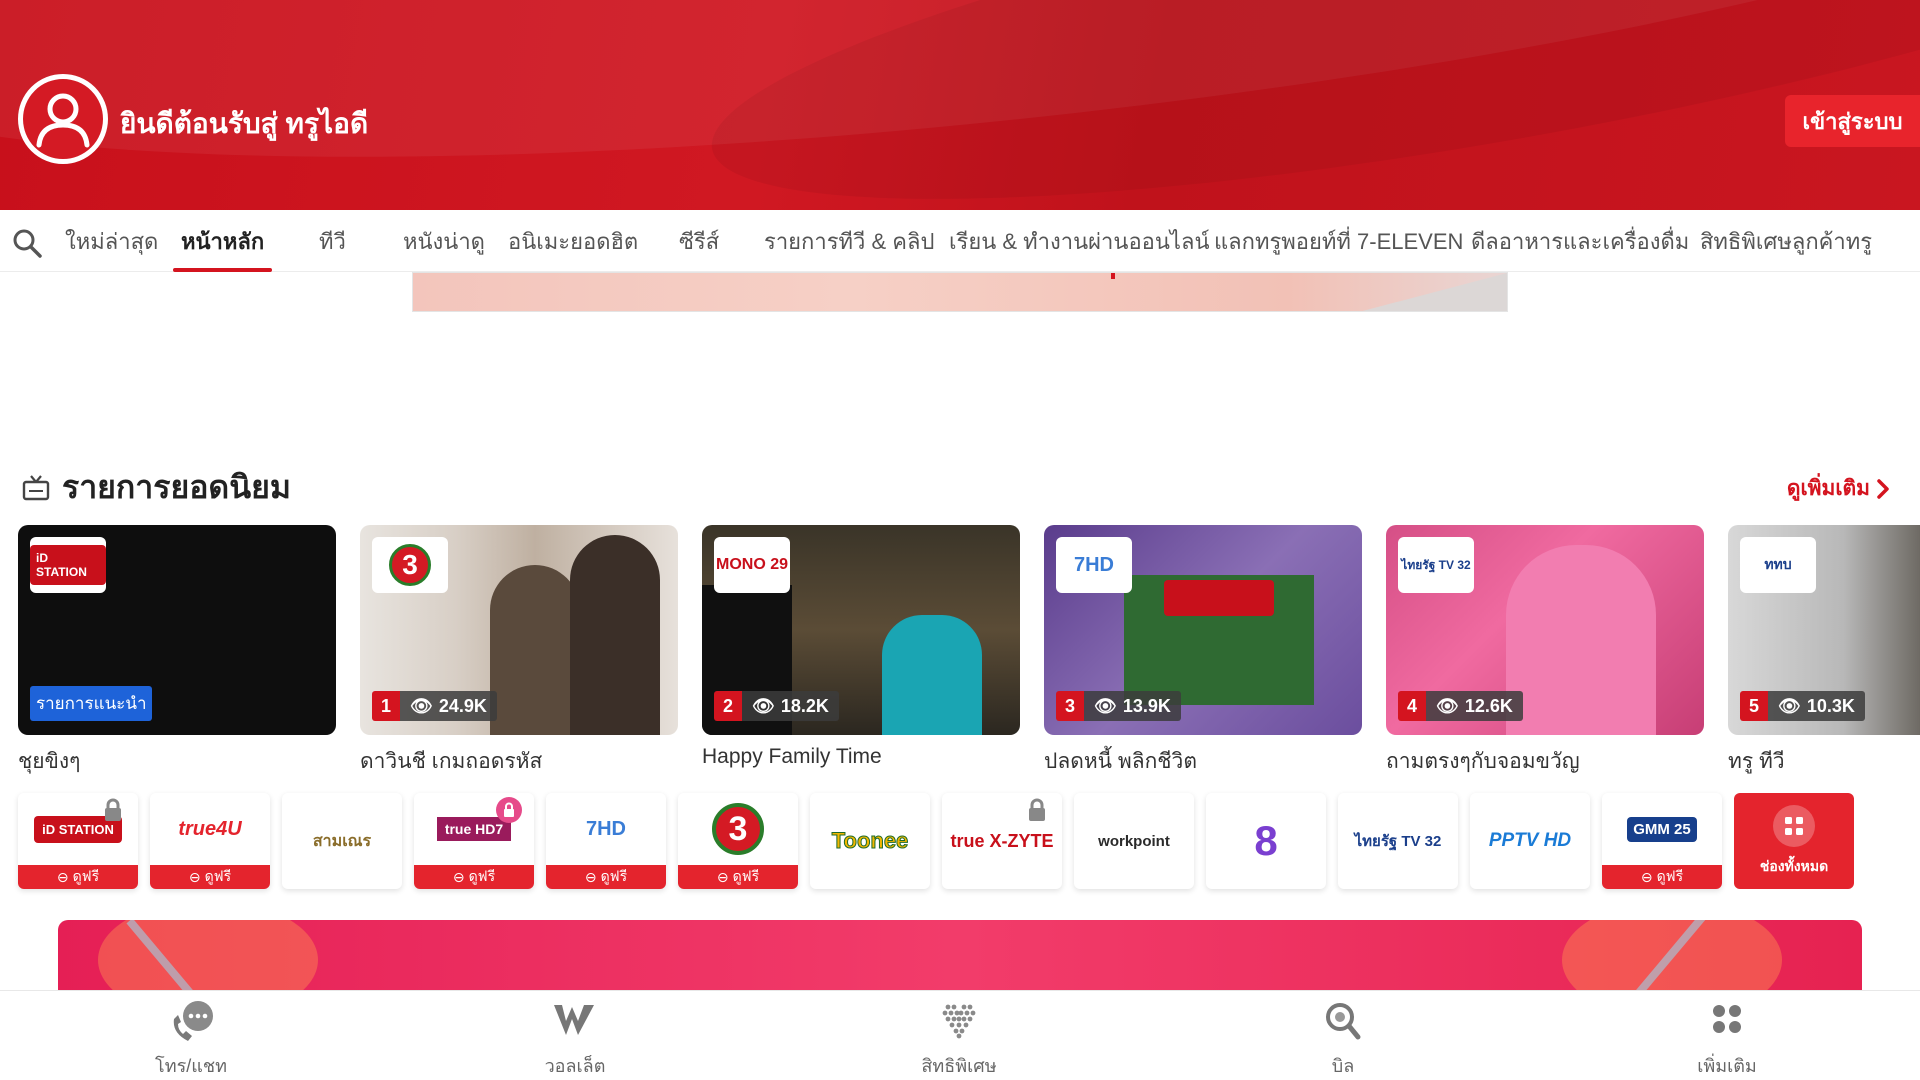 The height and width of the screenshot is (1080, 1920). Describe the element at coordinates (959, 1066) in the screenshot. I see `bottom-nav-label: สิทธิพิเศษ` at that location.